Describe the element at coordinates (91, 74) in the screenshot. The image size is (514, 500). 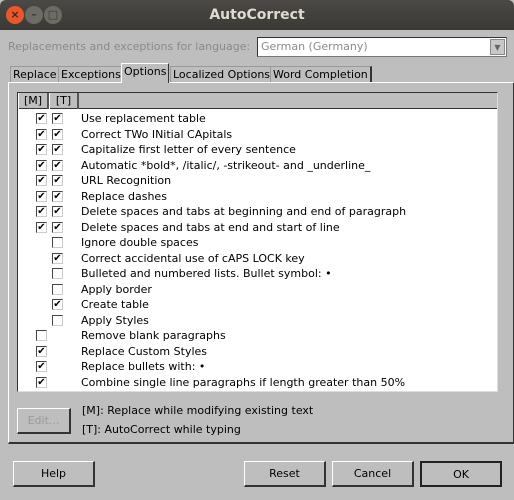
I see `tab-exceptions: Exceptions` at that location.